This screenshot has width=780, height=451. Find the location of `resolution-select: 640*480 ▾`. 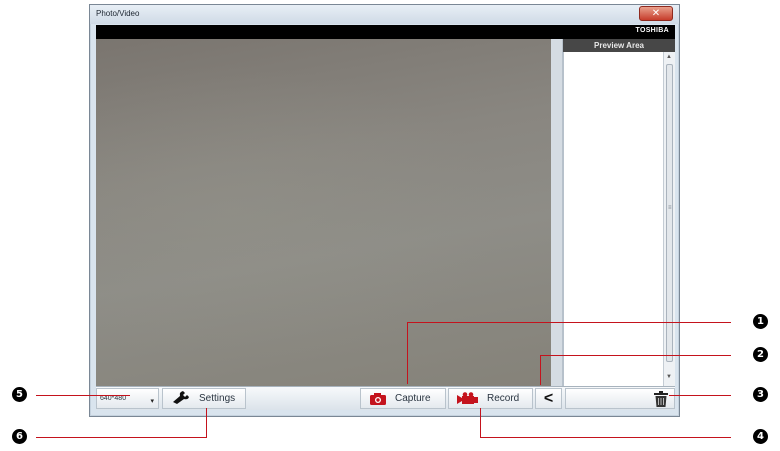

resolution-select: 640*480 ▾ is located at coordinates (127, 398).